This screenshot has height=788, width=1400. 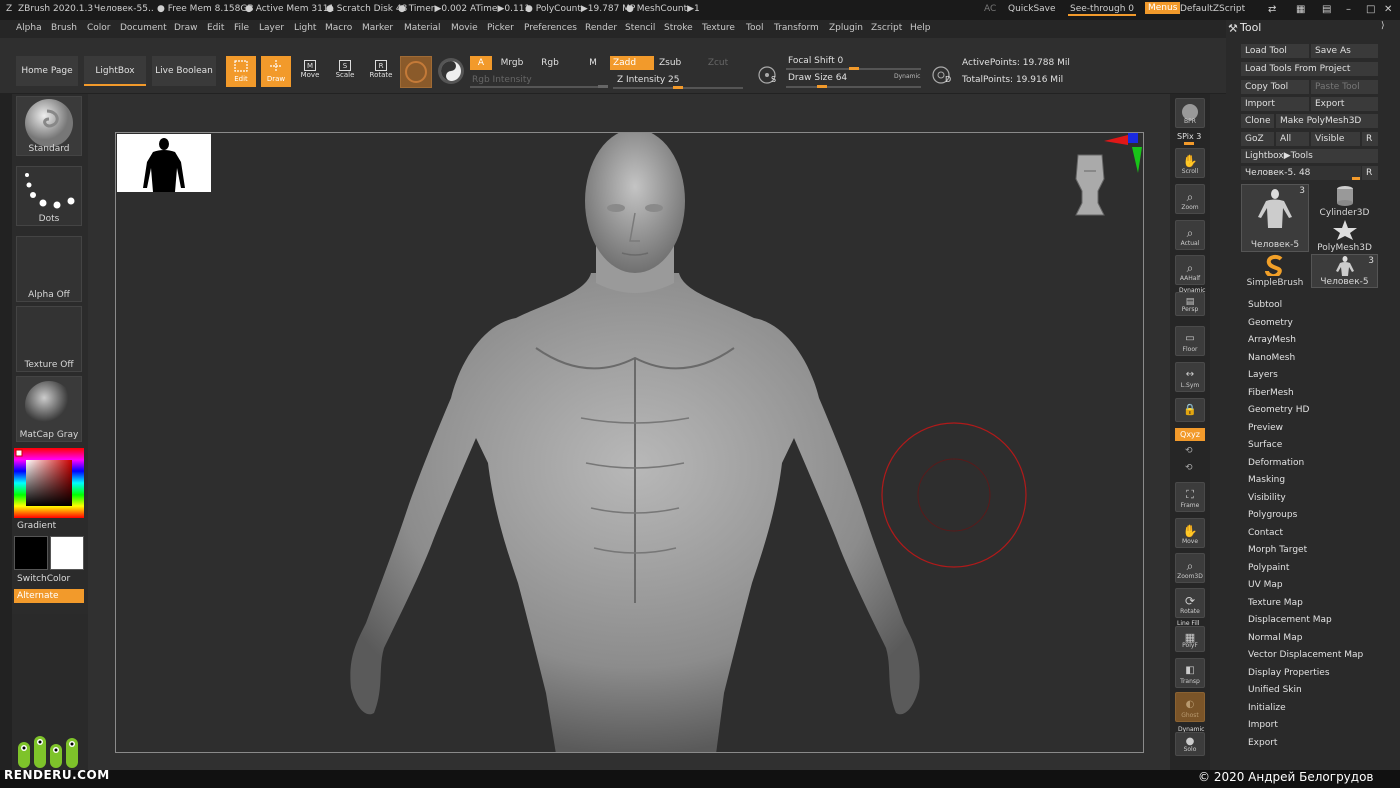 I want to click on solo-button: ● Solo, so click(x=1190, y=744).